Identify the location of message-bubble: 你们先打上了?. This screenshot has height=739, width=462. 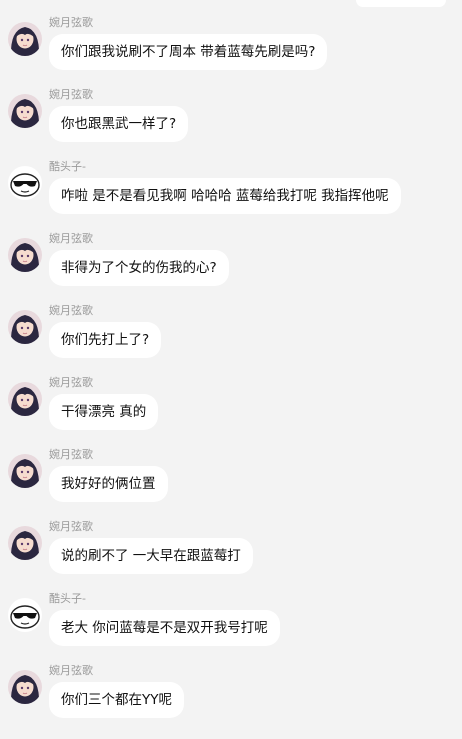
(105, 340).